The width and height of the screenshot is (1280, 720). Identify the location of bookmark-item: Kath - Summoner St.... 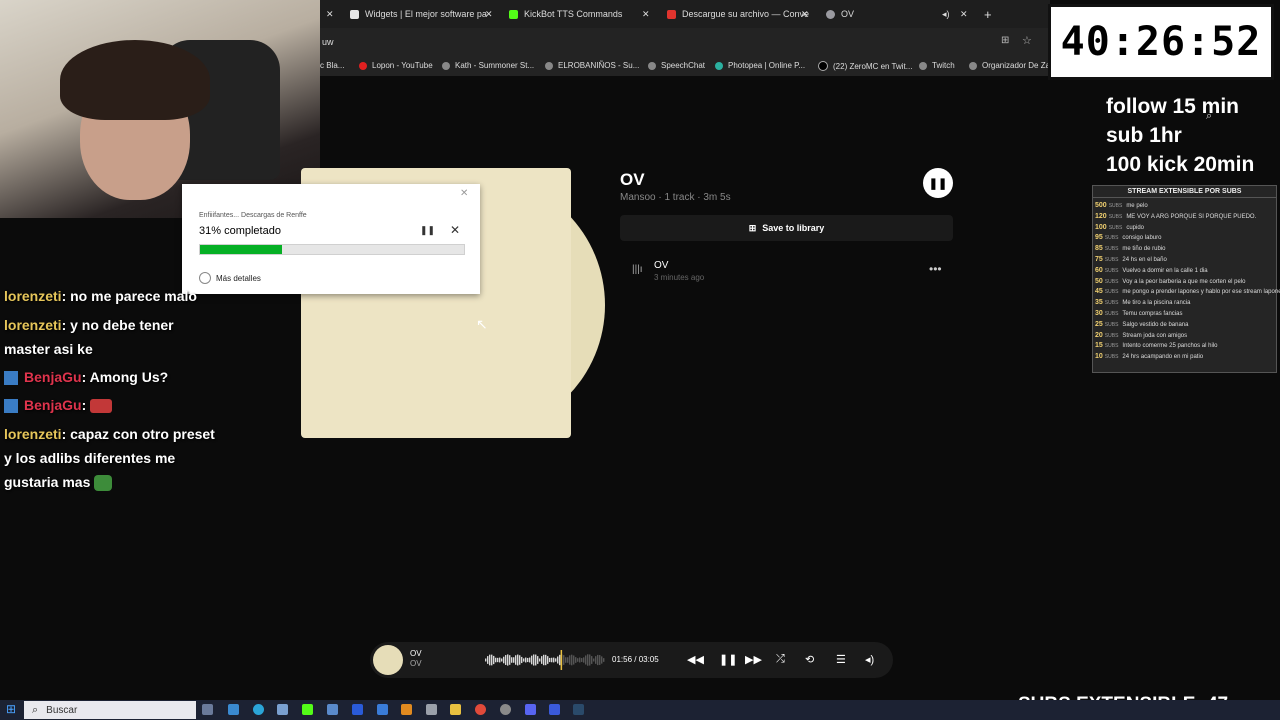
(488, 65).